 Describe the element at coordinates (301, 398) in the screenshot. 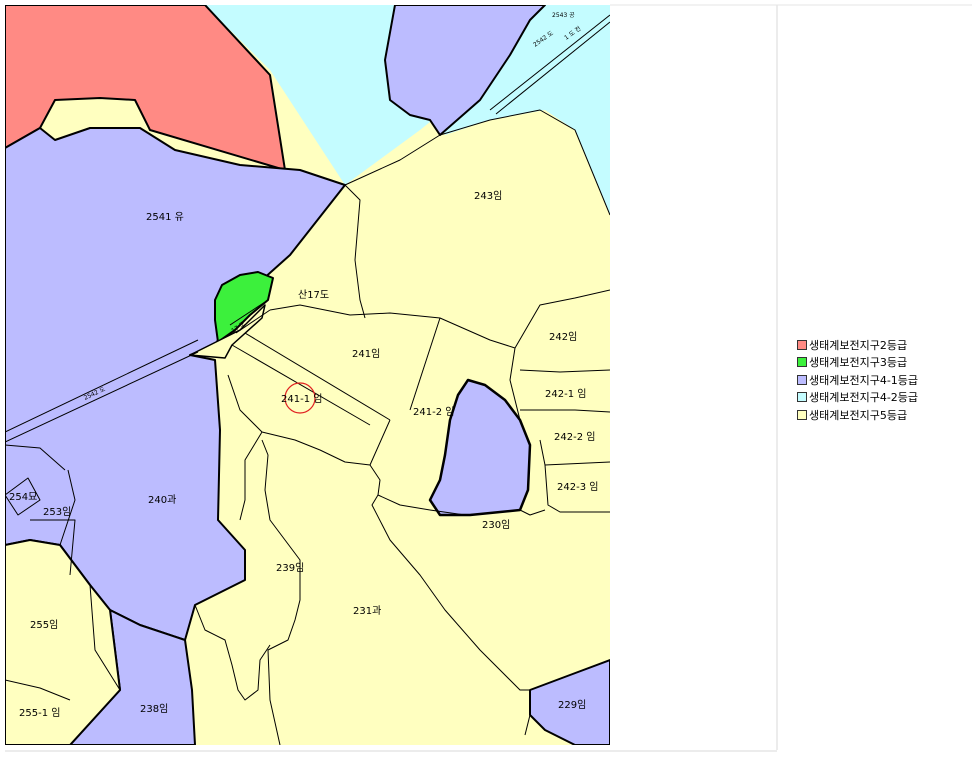

I see `parcel-label-241-1: 241-1 임` at that location.